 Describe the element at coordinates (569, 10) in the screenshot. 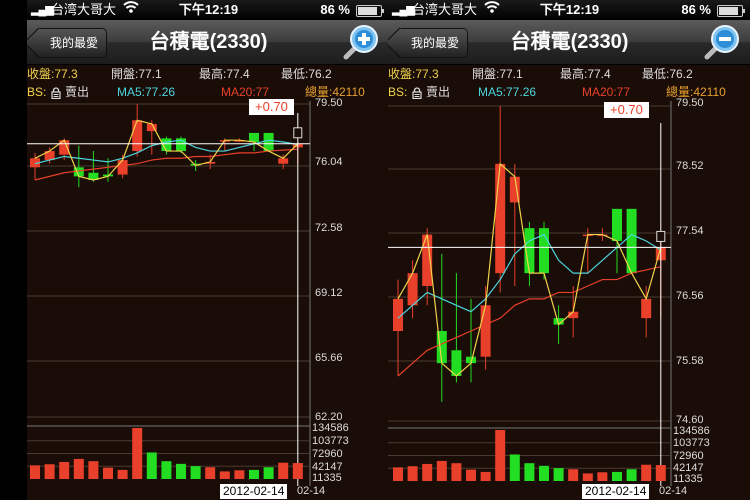

I see `status-bar: ▂▄▆ 台湾大哥大 下午12:19 86 %` at that location.